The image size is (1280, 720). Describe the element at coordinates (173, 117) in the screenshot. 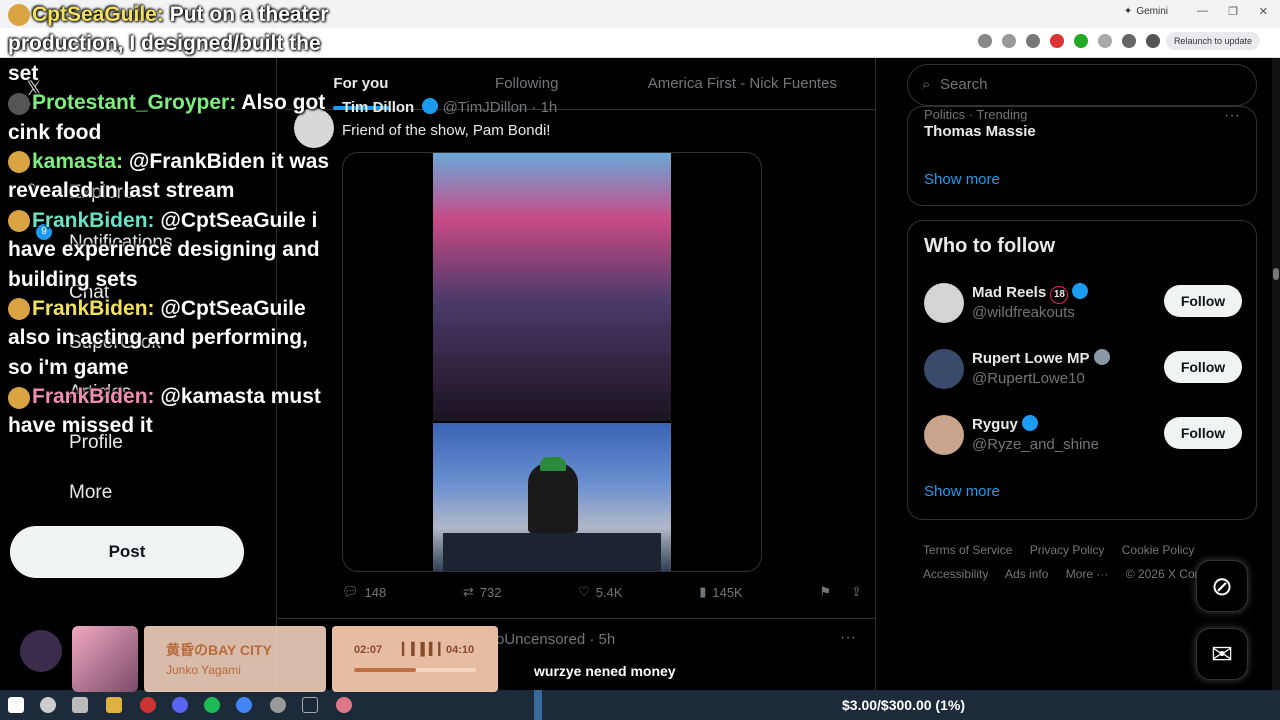

I see `chat-message: Protestant_Groyper: Also got cink food` at that location.